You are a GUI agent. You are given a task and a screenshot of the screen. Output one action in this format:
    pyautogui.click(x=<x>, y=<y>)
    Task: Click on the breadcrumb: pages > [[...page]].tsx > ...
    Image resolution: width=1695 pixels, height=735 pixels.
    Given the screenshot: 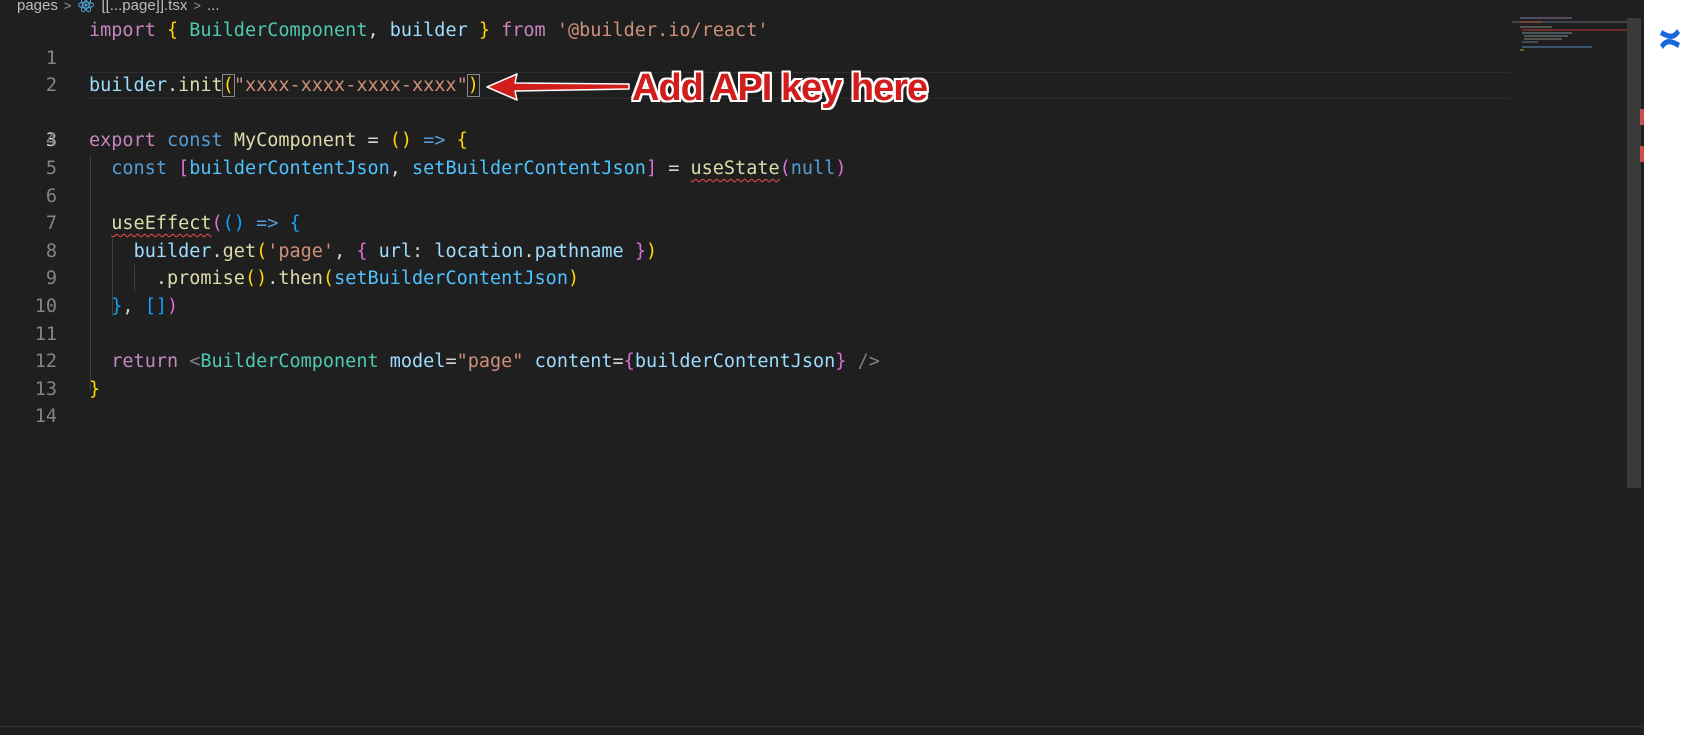 What is the action you would take?
    pyautogui.click(x=118, y=7)
    